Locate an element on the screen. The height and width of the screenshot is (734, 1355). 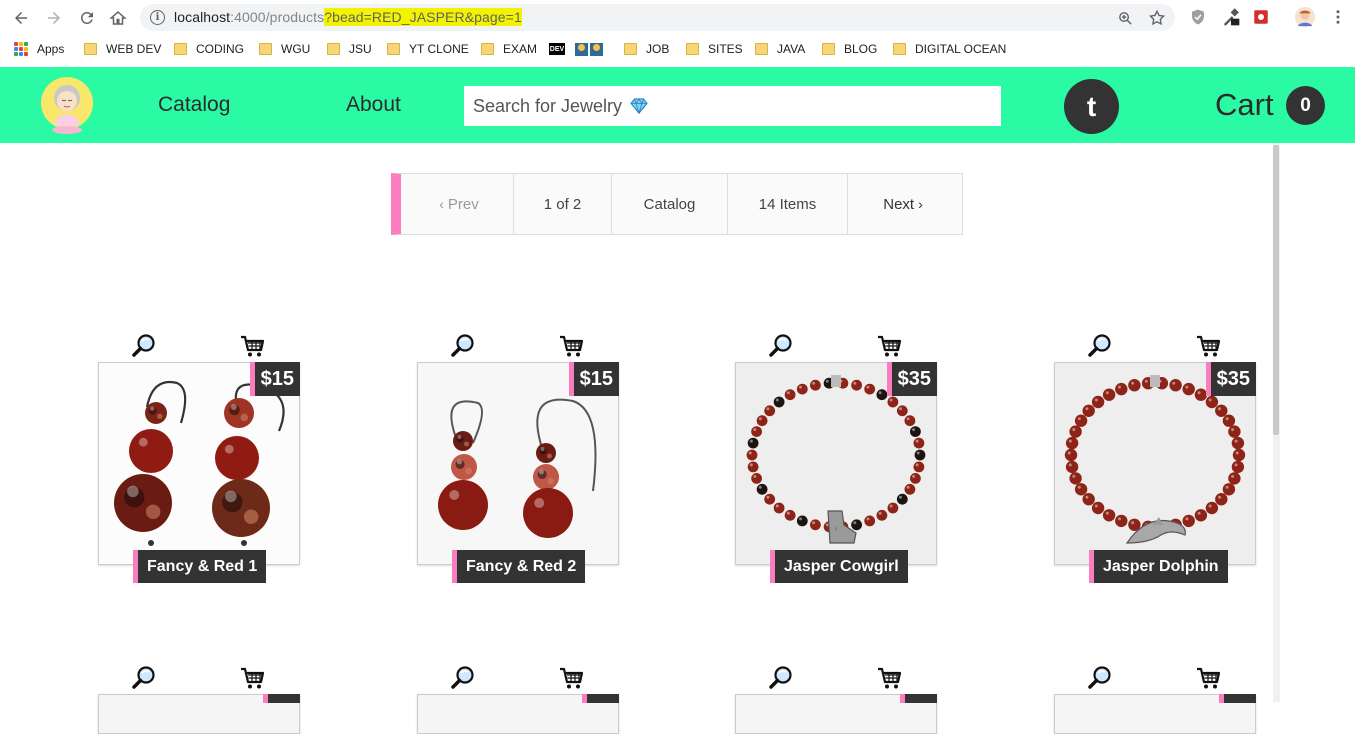
meditating-grandma-logo-icon is located at coordinates (67, 105).